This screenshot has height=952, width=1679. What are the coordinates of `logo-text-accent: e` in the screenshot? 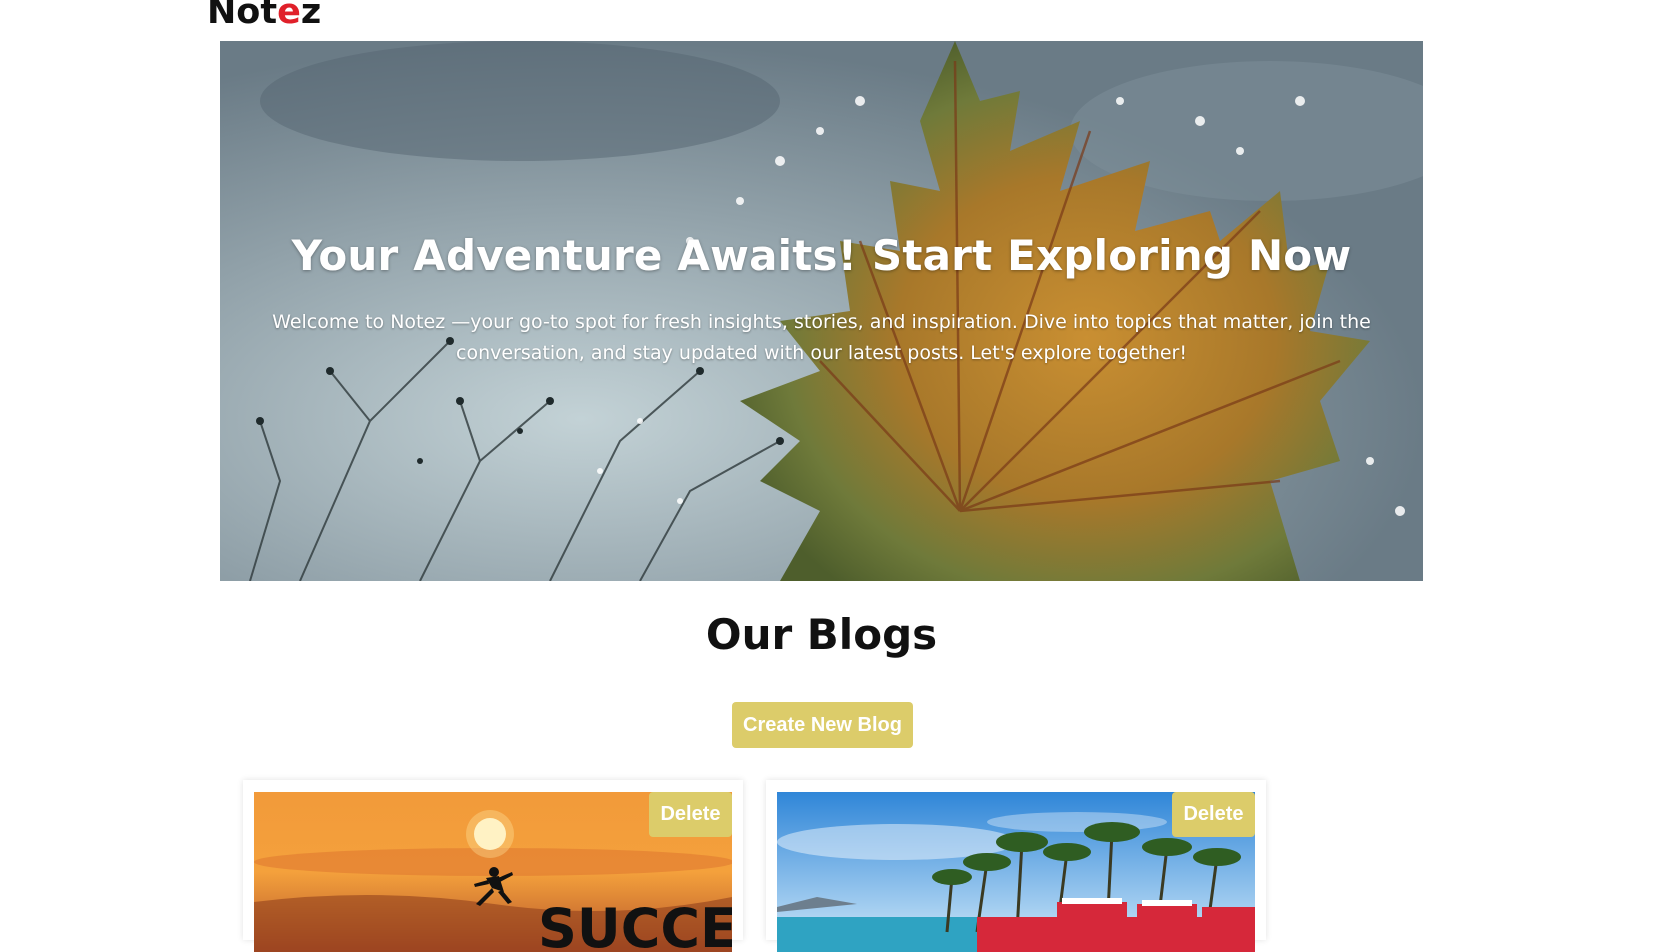 It's located at (289, 16).